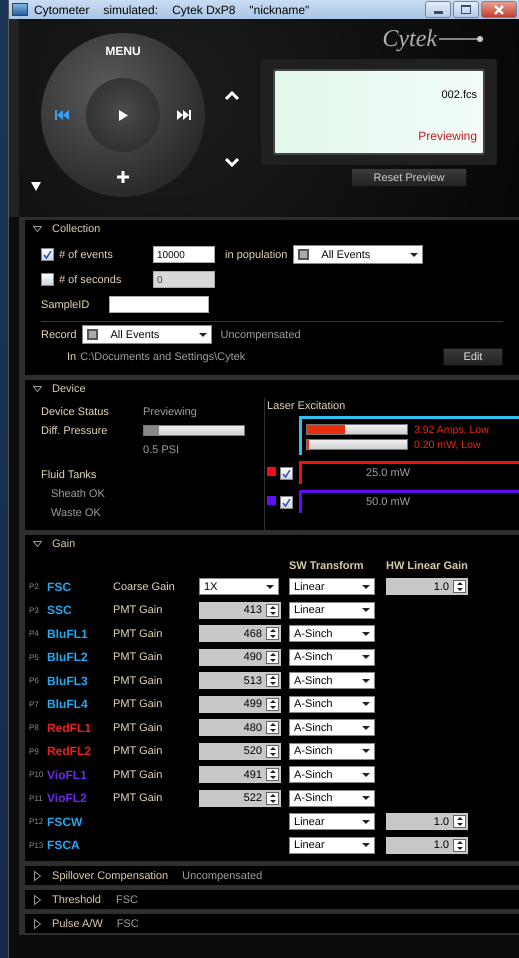 The width and height of the screenshot is (519, 958). What do you see at coordinates (110, 876) in the screenshot?
I see `section-title: Spillover Compensation` at bounding box center [110, 876].